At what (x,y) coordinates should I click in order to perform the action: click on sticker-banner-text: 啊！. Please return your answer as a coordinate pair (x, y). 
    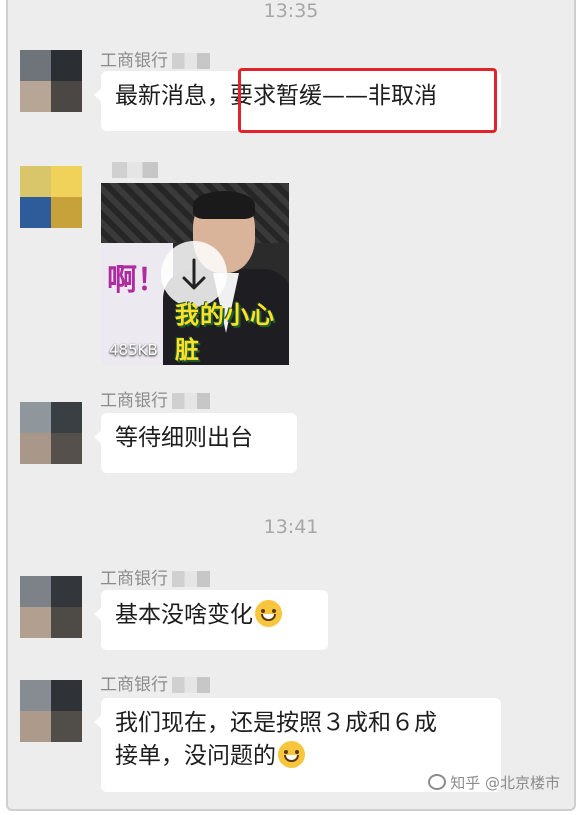
    Looking at the image, I should click on (137, 280).